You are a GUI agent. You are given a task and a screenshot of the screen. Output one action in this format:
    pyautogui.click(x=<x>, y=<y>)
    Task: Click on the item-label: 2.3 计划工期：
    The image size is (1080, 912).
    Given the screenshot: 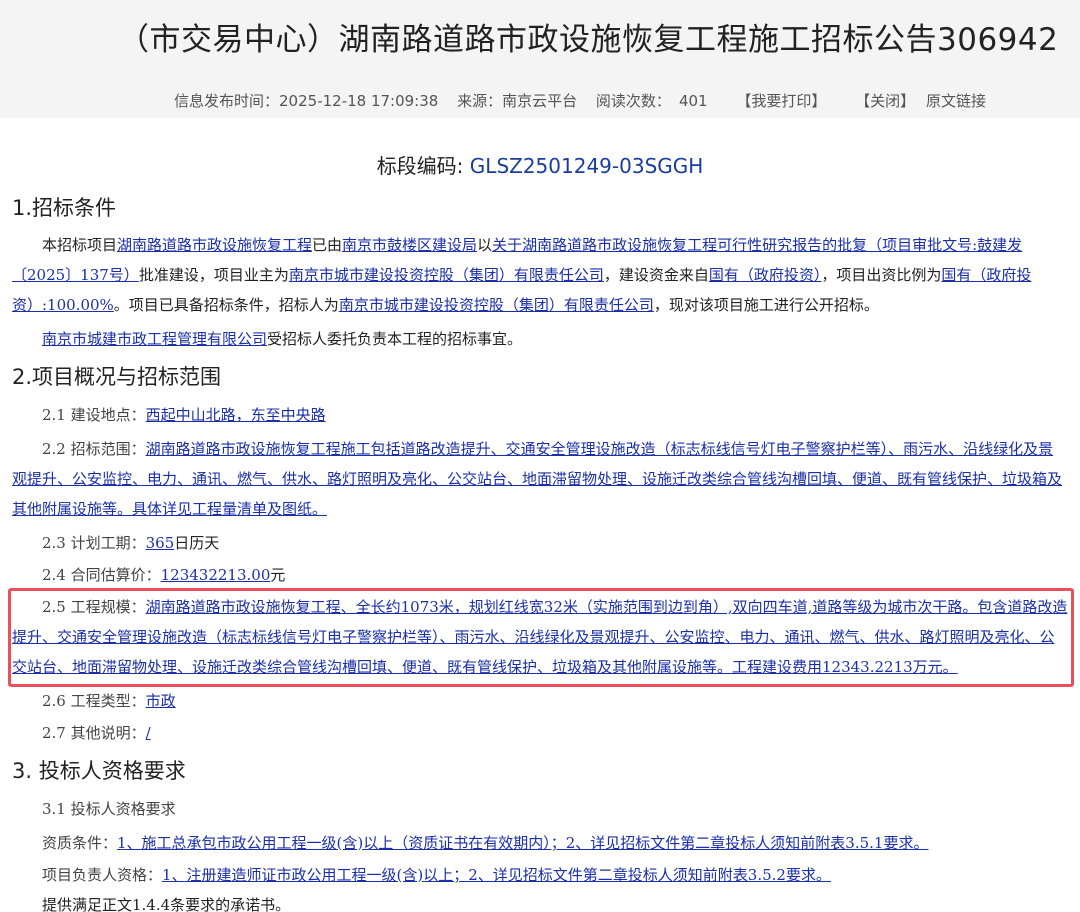 What is the action you would take?
    pyautogui.click(x=94, y=543)
    